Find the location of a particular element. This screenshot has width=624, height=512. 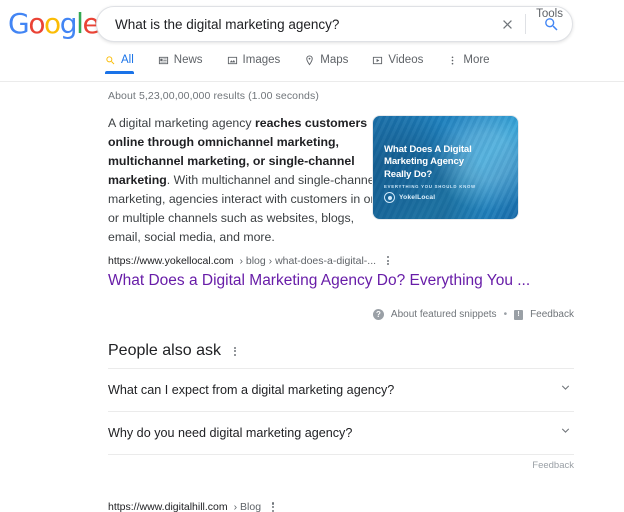

thumbnail-subtitle: EVERYTHING YOU SHOULD KNOW is located at coordinates (430, 186).